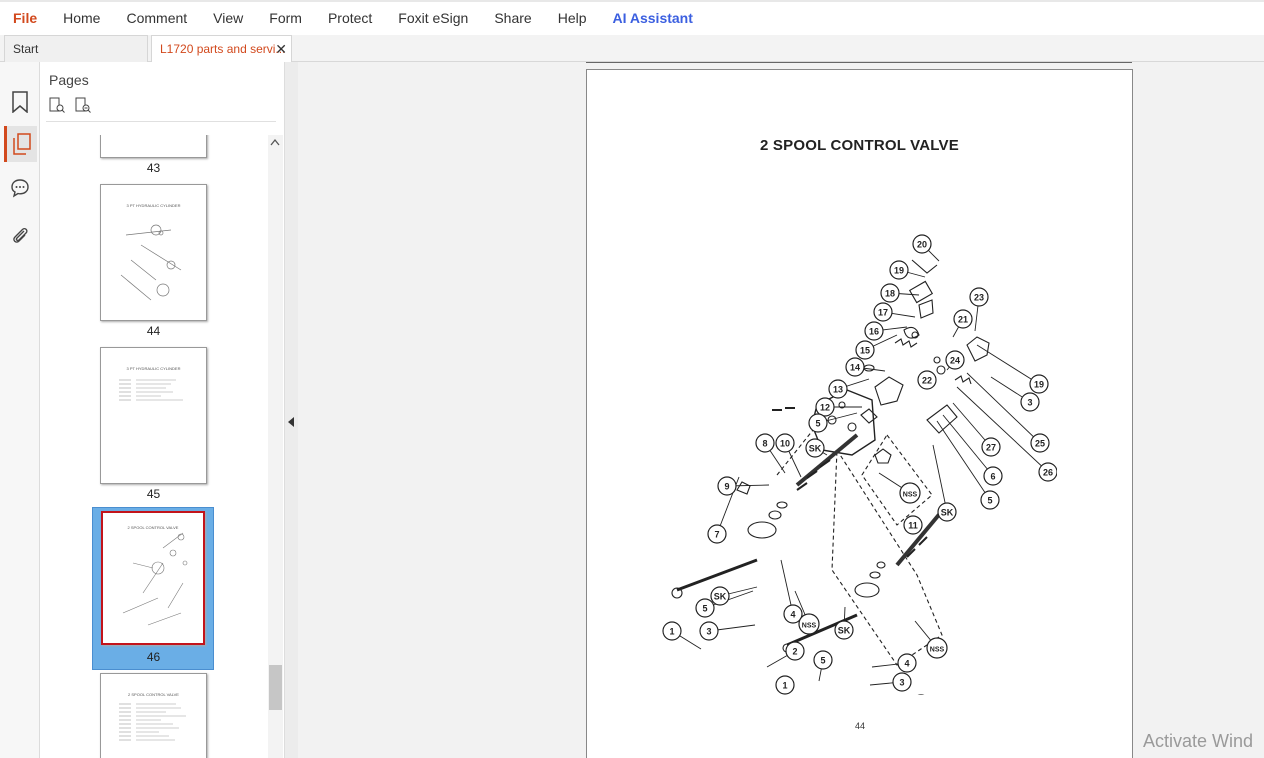 The width and height of the screenshot is (1264, 758). What do you see at coordinates (83, 105) in the screenshot?
I see `page-zoom-in-icon` at bounding box center [83, 105].